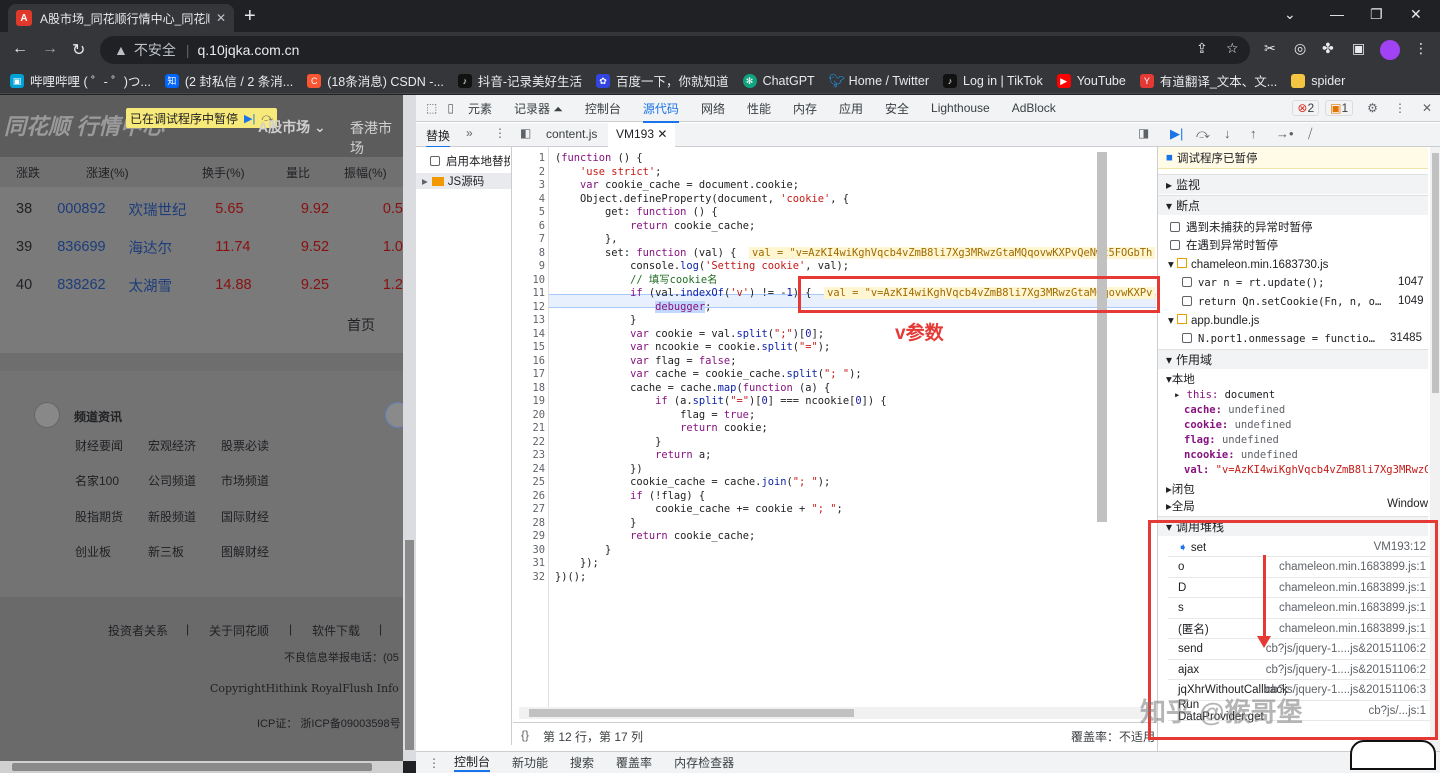 This screenshot has width=1440, height=773. Describe the element at coordinates (525, 735) in the screenshot. I see `pretty-print-icon: {}` at that location.